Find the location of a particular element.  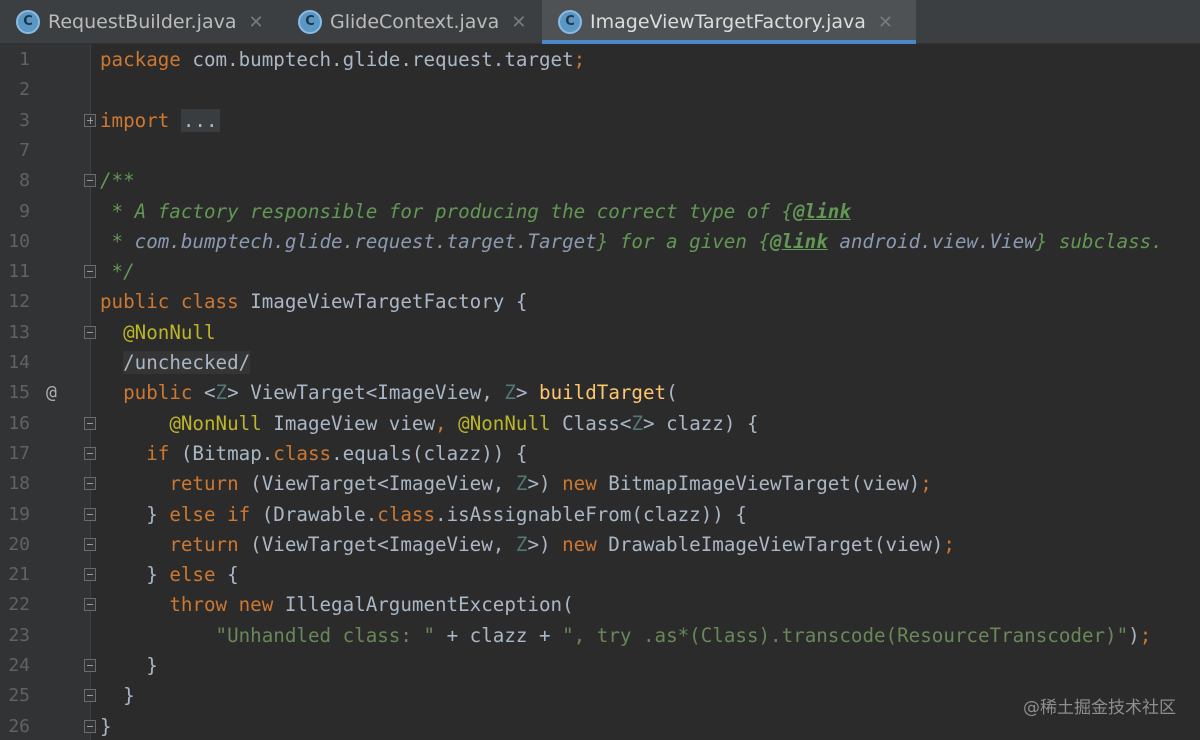

code-line: 12 public class ImageViewTargetFactory { is located at coordinates (600, 302).